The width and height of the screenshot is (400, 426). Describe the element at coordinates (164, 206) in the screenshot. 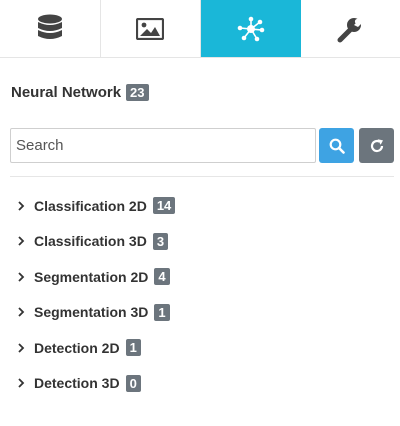

I see `count-badge: 14` at that location.